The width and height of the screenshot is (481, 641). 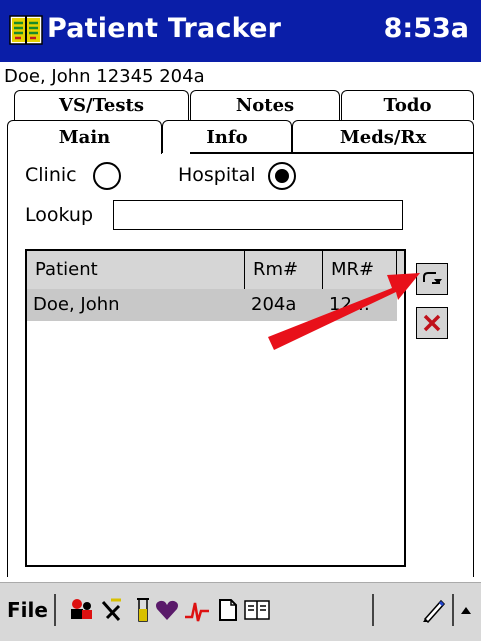 I want to click on tab-vs-tests: VS/Tests, so click(x=101, y=105).